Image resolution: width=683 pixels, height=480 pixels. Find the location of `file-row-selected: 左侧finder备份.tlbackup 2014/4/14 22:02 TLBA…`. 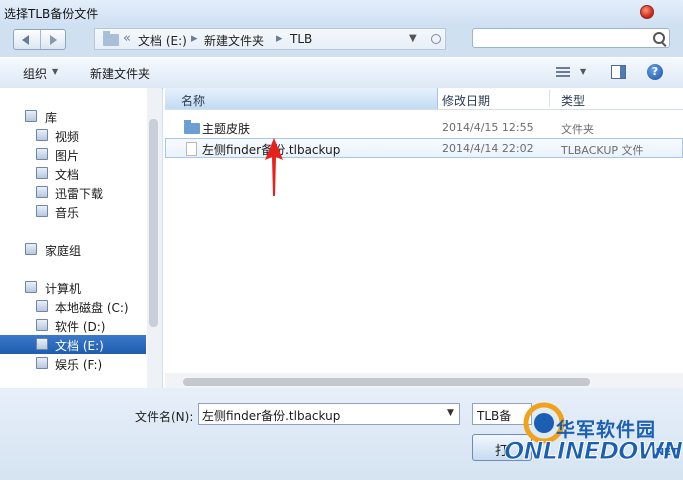

file-row-selected: 左侧finder备份.tlbackup 2014/4/14 22:02 TLBA… is located at coordinates (424, 148).